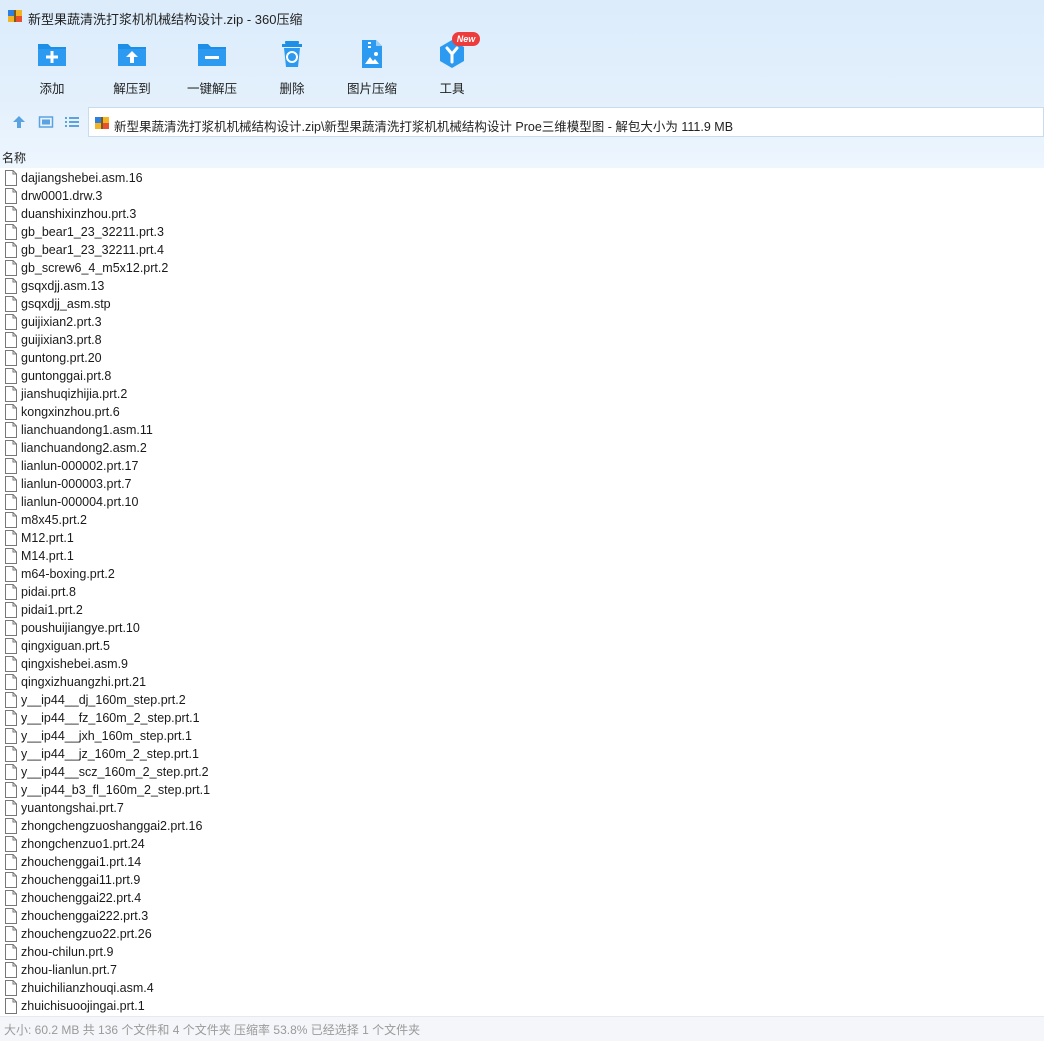 This screenshot has height=1041, width=1044. Describe the element at coordinates (522, 898) in the screenshot. I see `file-row: zhouchenggai22.prt.4` at that location.